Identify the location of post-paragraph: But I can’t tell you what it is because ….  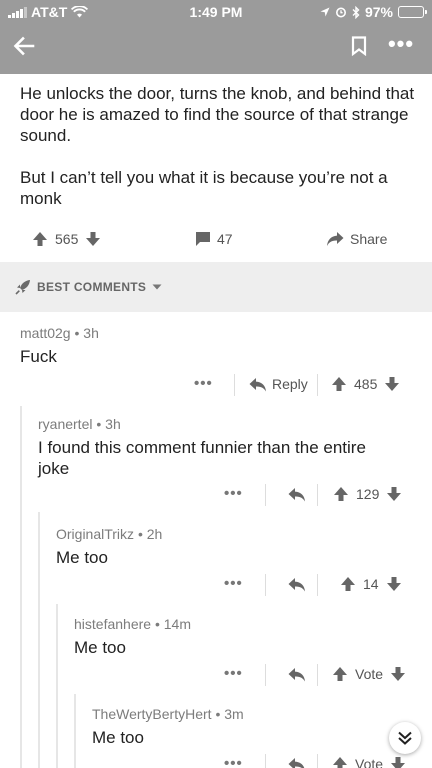
(204, 188).